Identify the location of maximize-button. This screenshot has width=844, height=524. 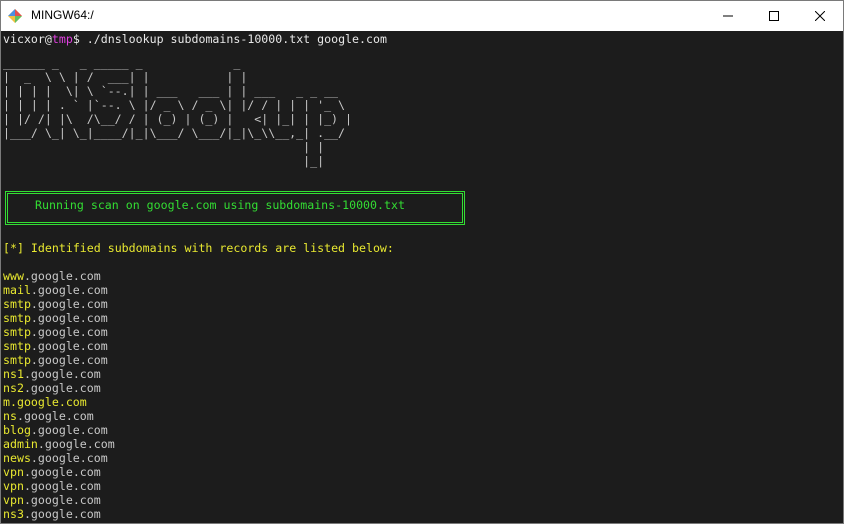
(774, 16).